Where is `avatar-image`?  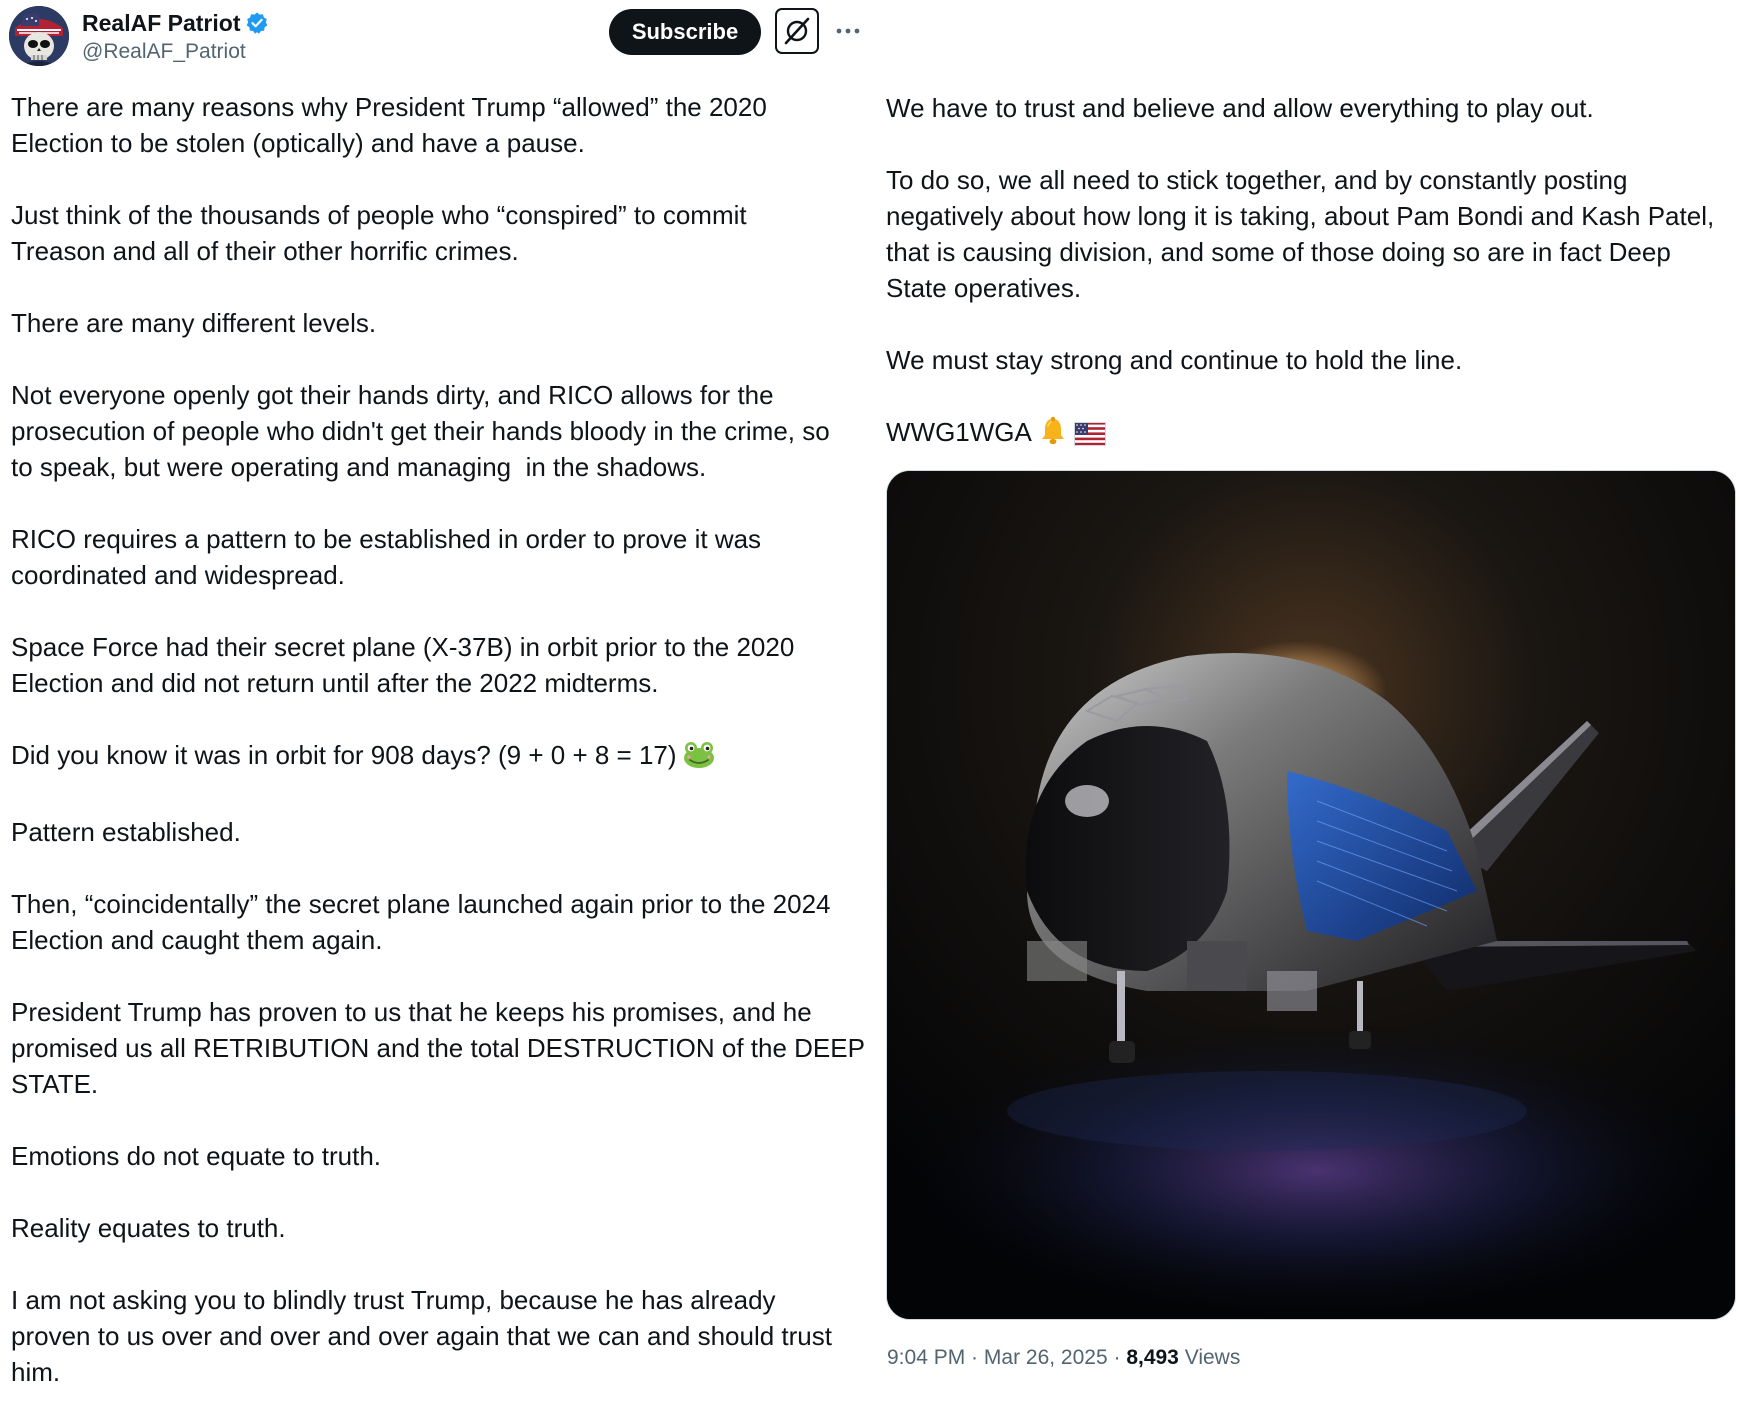 avatar-image is located at coordinates (39, 36).